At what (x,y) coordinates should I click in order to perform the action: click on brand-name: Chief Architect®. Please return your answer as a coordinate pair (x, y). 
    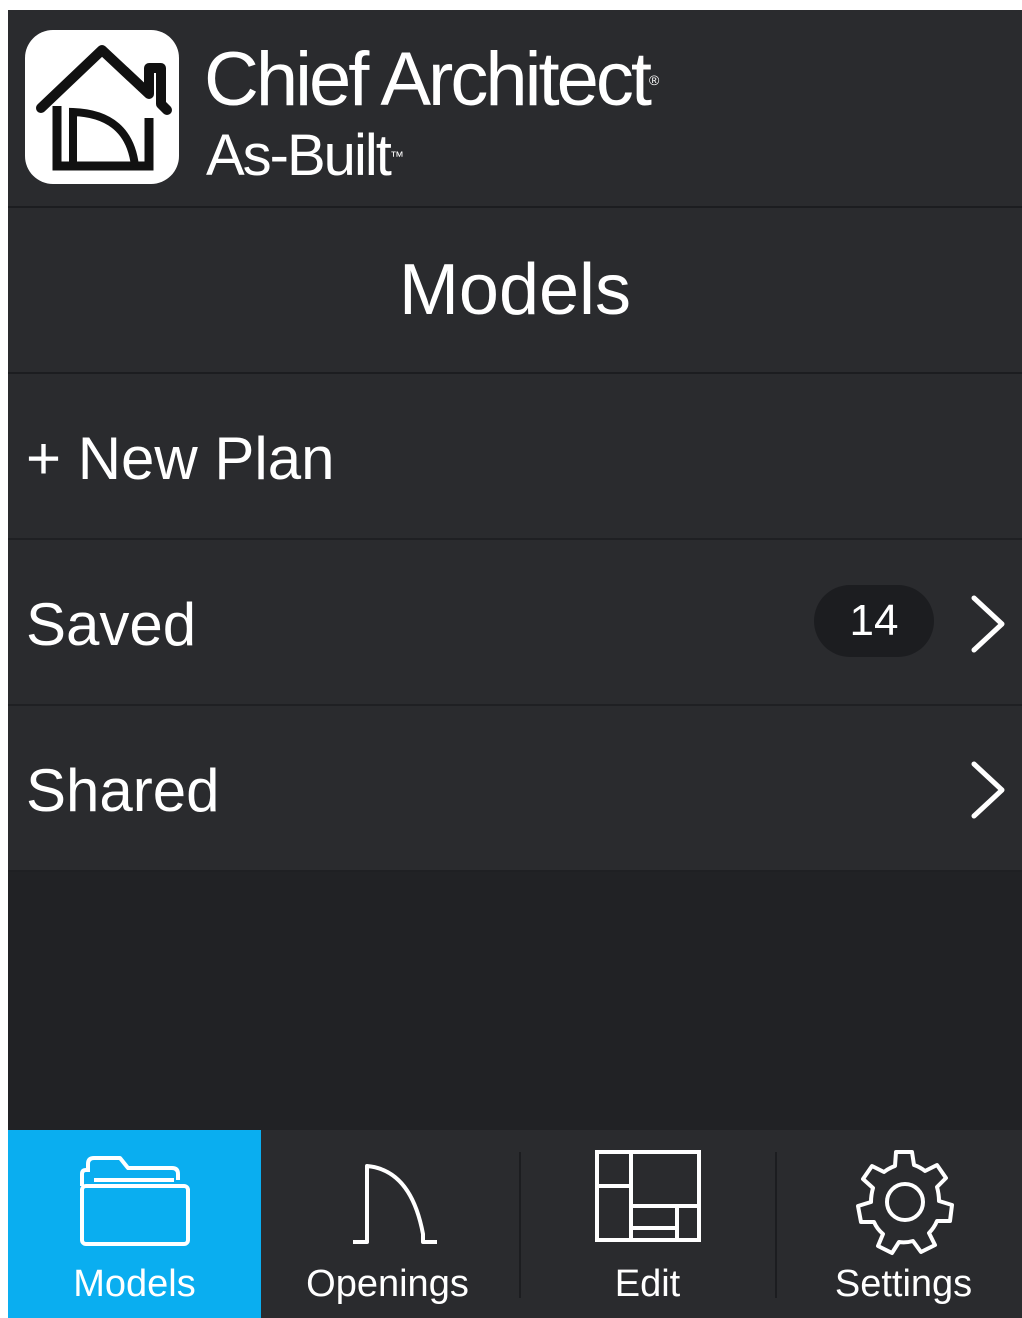
    Looking at the image, I should click on (431, 80).